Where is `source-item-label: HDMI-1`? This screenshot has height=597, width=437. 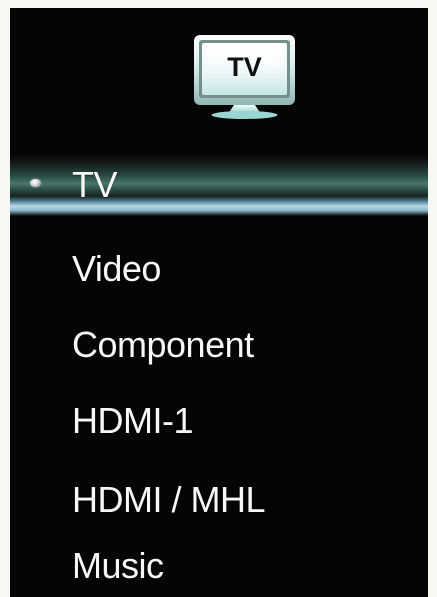 source-item-label: HDMI-1 is located at coordinates (133, 420).